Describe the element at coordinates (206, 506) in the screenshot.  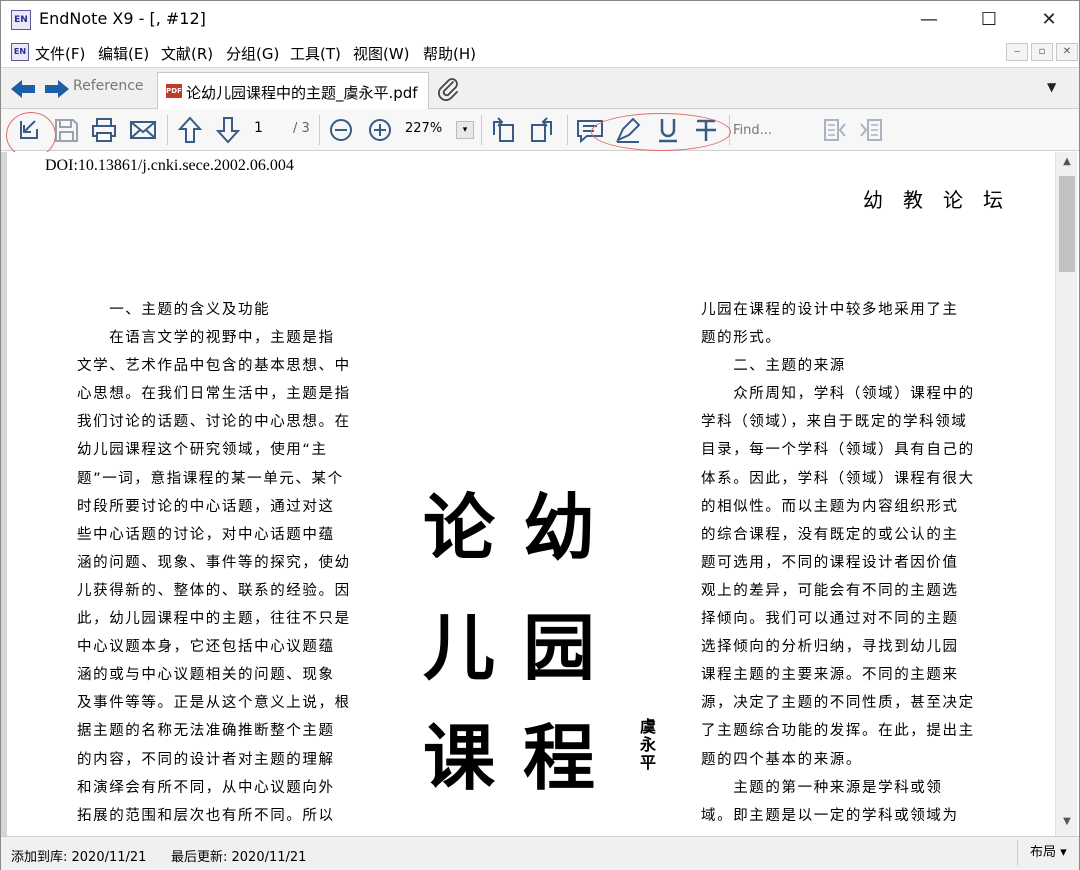
I see `text-line: 时段所要讨论的中心话题，通过对这` at that location.